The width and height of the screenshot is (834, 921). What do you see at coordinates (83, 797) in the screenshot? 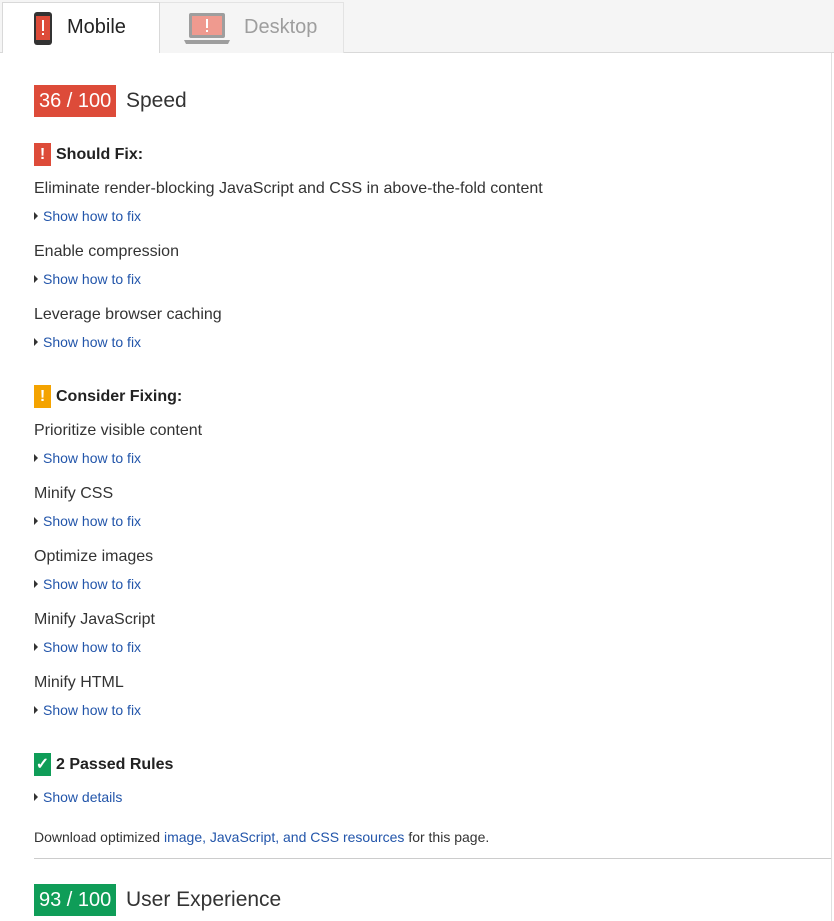
I see `link-label: Show details` at bounding box center [83, 797].